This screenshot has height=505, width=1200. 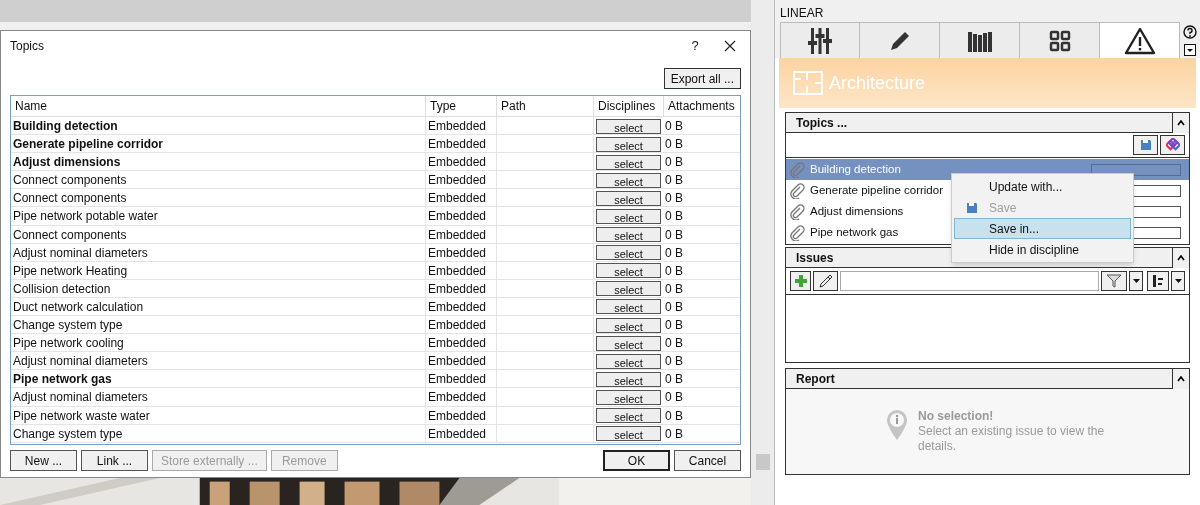 What do you see at coordinates (730, 46) in the screenshot?
I see `close-icon` at bounding box center [730, 46].